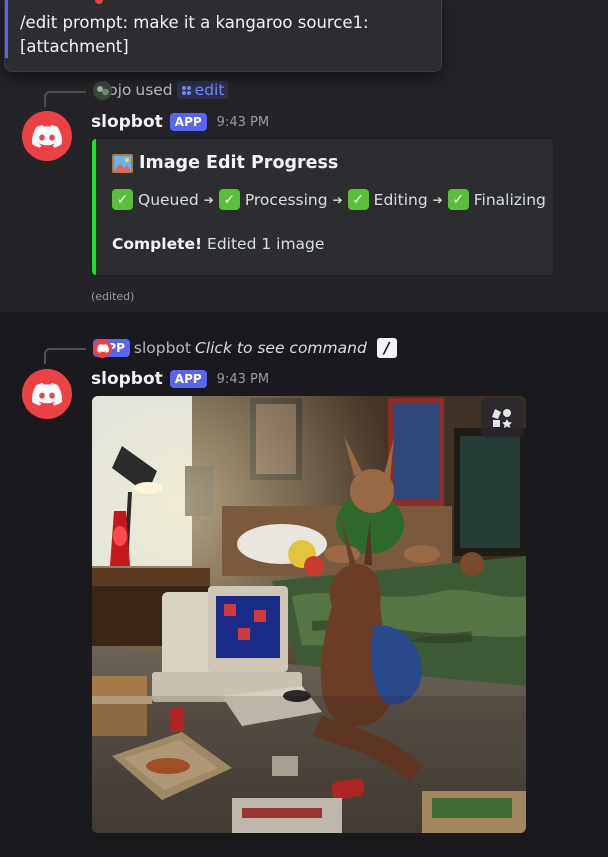 Image resolution: width=608 pixels, height=857 pixels. I want to click on bot-avatar-small, so click(102, 348).